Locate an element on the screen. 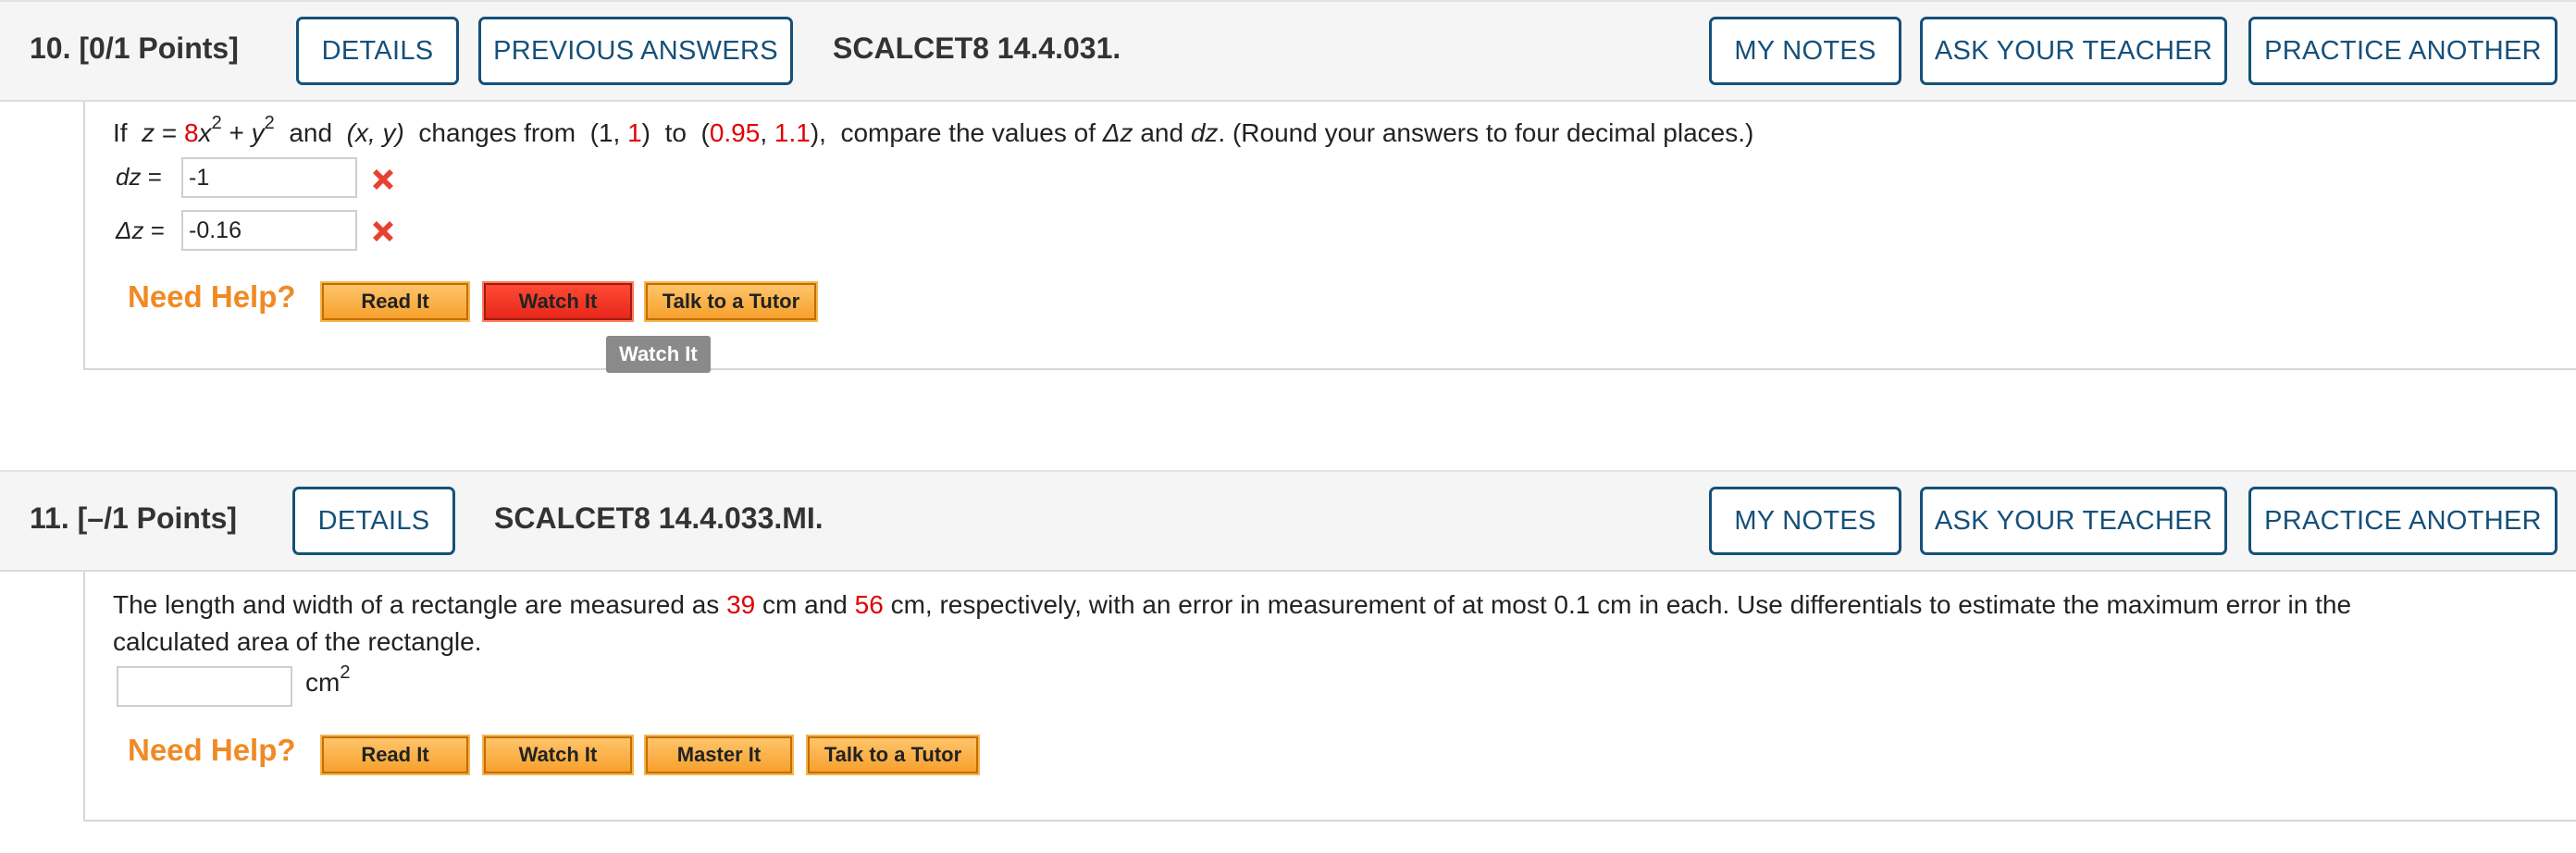  q11-details-button: DETAILS is located at coordinates (374, 521).